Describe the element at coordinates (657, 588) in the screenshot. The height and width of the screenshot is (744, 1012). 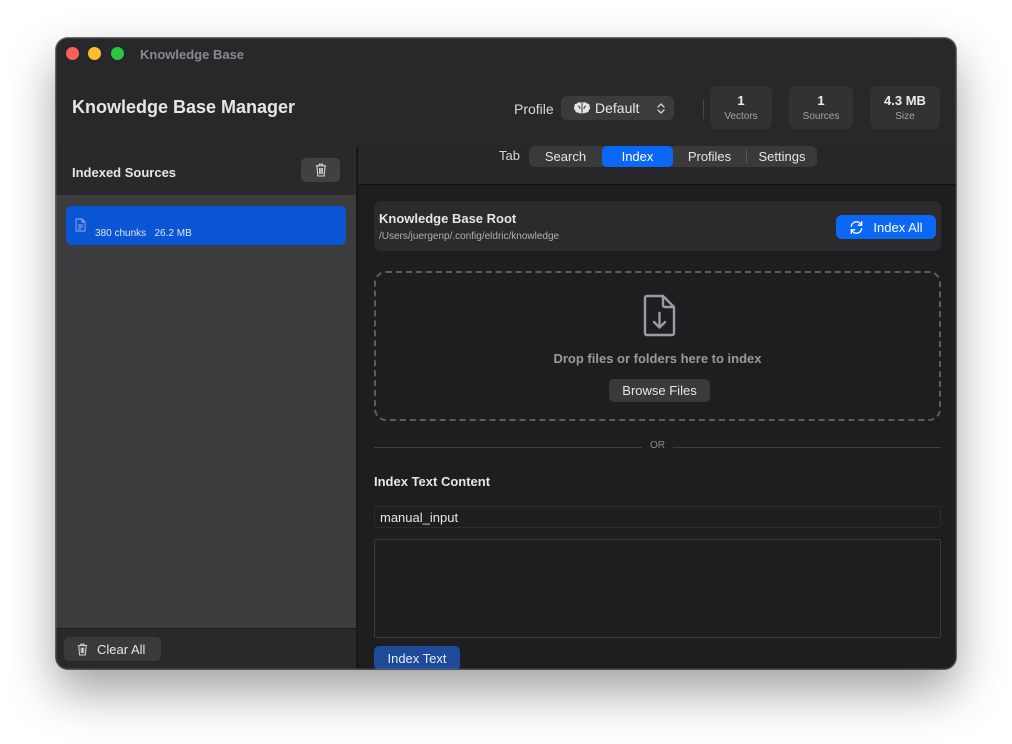
I see `text-content-editor` at that location.